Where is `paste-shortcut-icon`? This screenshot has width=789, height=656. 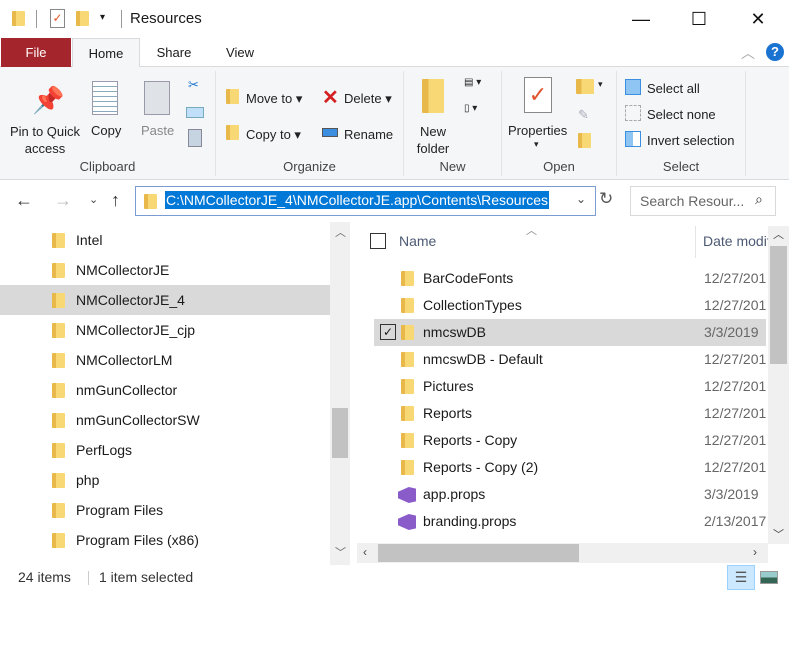
paste-shortcut-icon is located at coordinates (195, 138).